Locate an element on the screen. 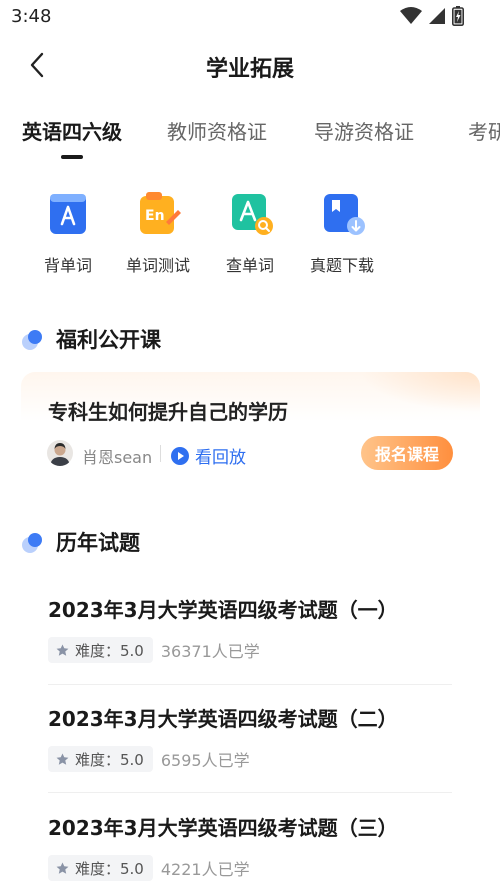 This screenshot has height=889, width=500. status-bar: 3:48 is located at coordinates (250, 17).